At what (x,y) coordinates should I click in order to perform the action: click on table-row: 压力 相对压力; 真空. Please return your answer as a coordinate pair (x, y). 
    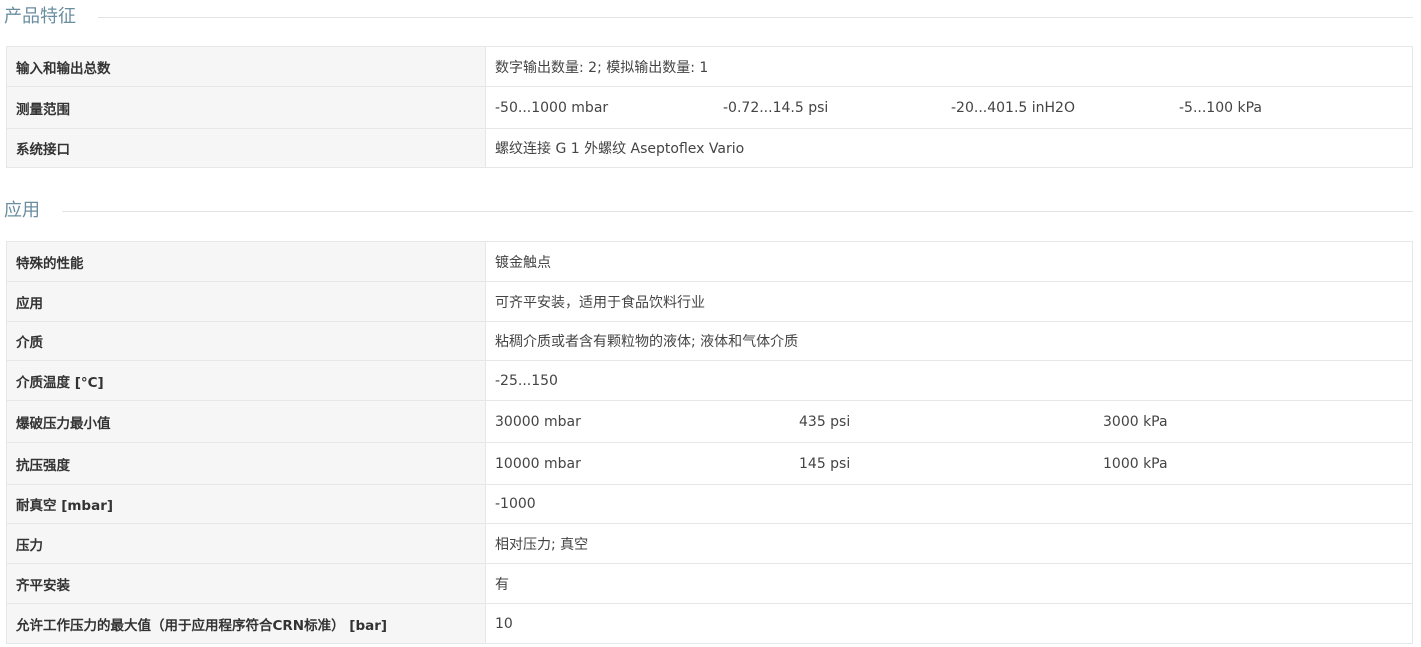
    Looking at the image, I should click on (709, 543).